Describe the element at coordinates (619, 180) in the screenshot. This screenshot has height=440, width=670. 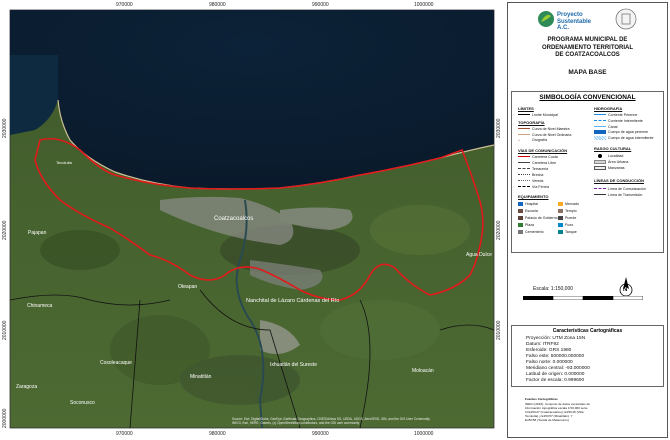
I see `legend-head-conduccion: LÍNEAS DE CONDUCCIÓN` at that location.